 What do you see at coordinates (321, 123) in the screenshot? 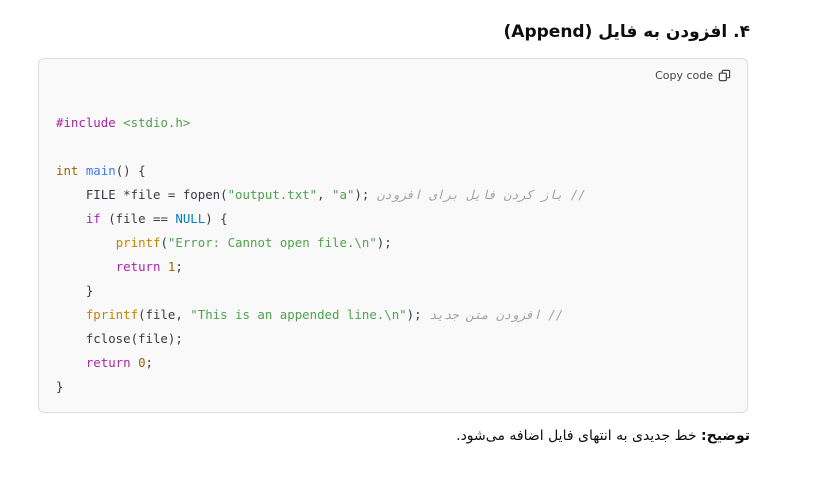
I see `code-line: #include <stdio.h>` at bounding box center [321, 123].